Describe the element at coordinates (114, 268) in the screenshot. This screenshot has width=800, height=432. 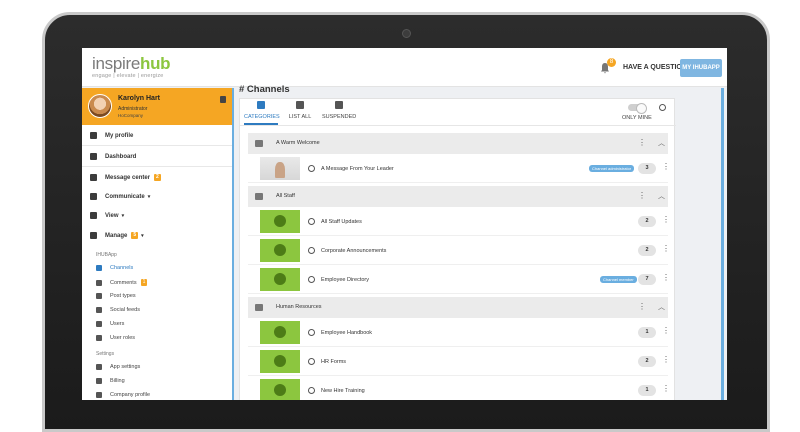
I see `sub-item-channels: Channels` at that location.